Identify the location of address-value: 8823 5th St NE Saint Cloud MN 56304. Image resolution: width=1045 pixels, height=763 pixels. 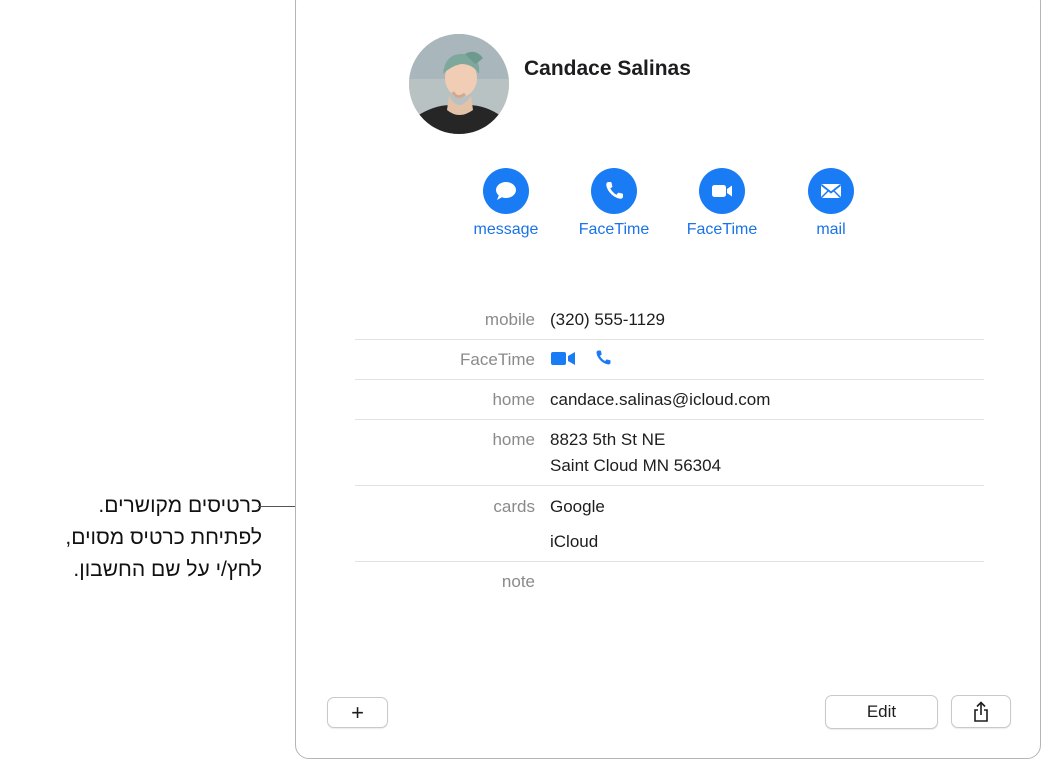
(635, 453).